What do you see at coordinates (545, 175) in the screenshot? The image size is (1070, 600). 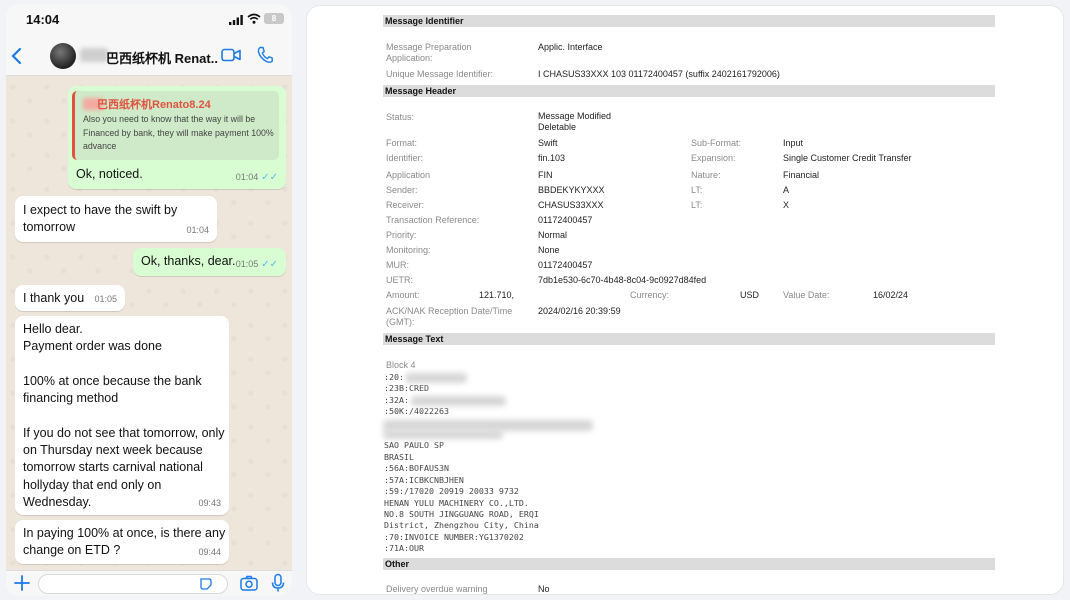 I see `value-application: FIN` at bounding box center [545, 175].